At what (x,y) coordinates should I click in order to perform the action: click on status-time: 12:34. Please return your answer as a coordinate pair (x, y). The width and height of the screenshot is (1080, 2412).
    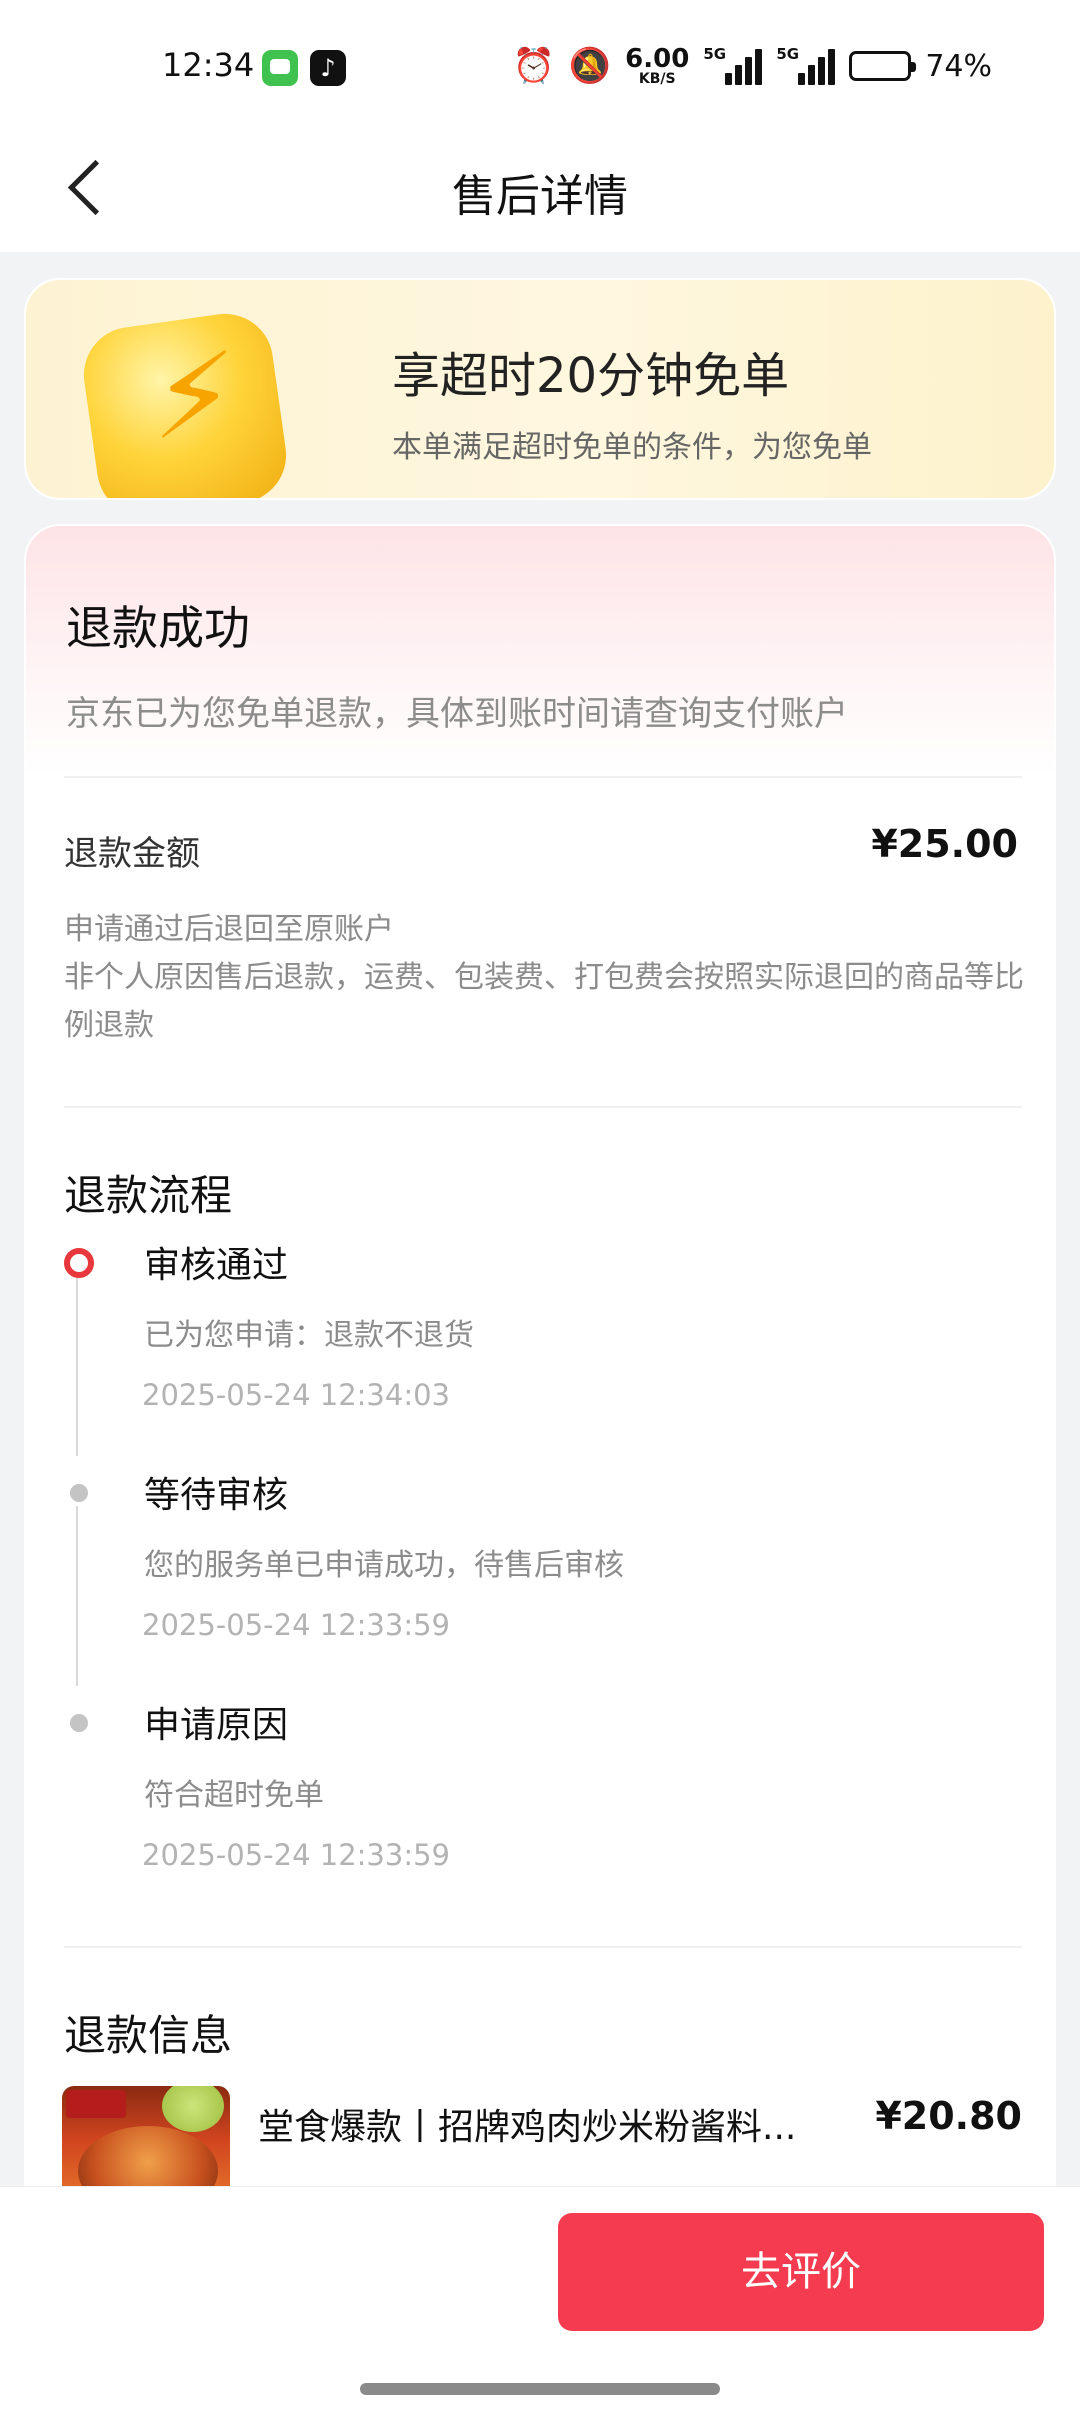
    Looking at the image, I should click on (208, 65).